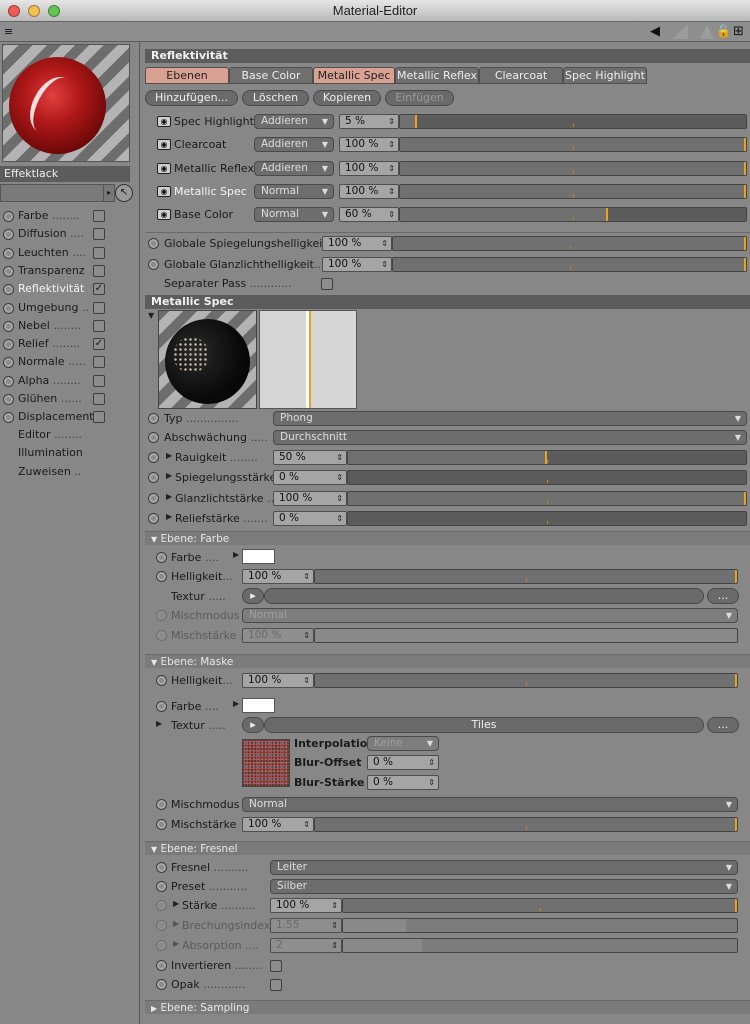 This screenshot has height=1024, width=750. What do you see at coordinates (275, 98) in the screenshot?
I see `button-delete: Löschen` at bounding box center [275, 98].